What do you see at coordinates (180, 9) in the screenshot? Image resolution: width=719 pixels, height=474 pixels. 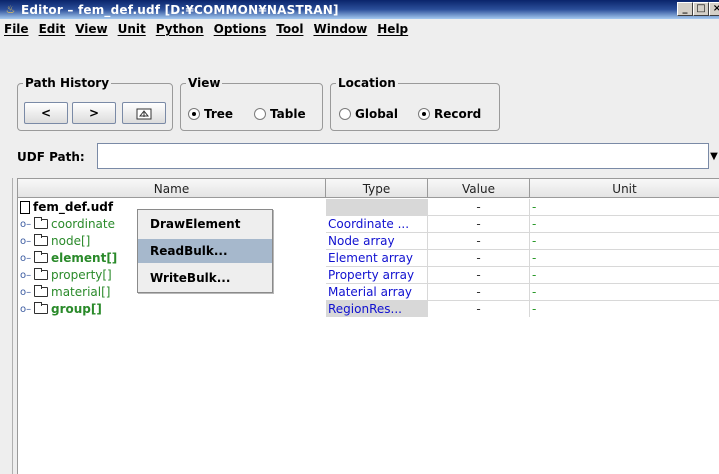 I see `window-title: Editor – fem_def.udf [D:¥COMMON¥NASTRAN]` at bounding box center [180, 9].